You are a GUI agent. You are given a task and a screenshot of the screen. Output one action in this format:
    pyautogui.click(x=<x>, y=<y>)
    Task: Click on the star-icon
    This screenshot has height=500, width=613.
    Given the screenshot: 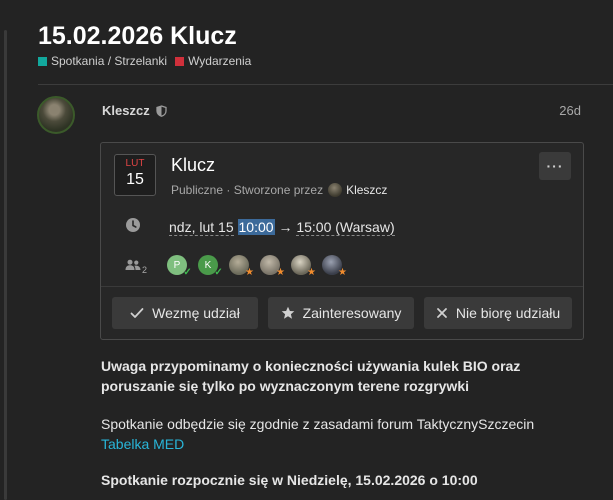 What is the action you would take?
    pyautogui.click(x=288, y=313)
    